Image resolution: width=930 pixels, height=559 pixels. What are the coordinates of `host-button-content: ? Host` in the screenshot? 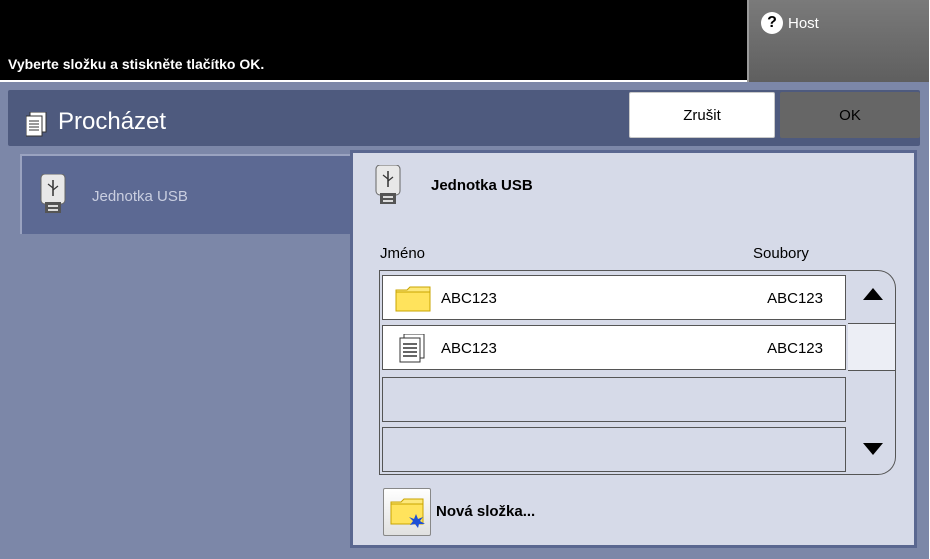 It's located at (790, 23).